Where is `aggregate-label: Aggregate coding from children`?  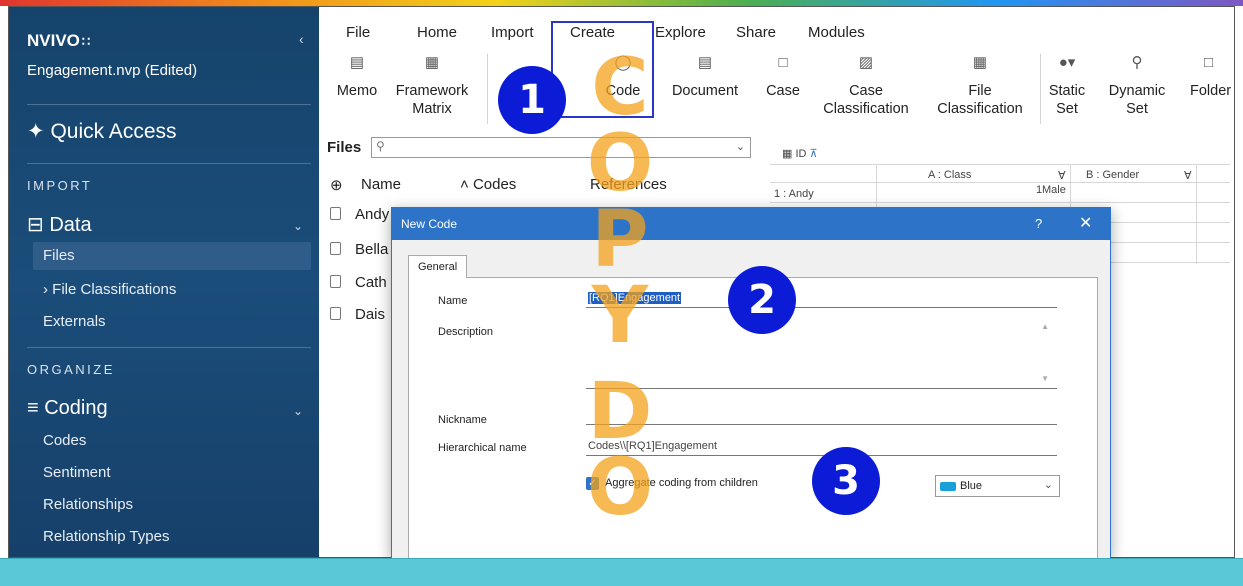 aggregate-label: Aggregate coding from children is located at coordinates (681, 483).